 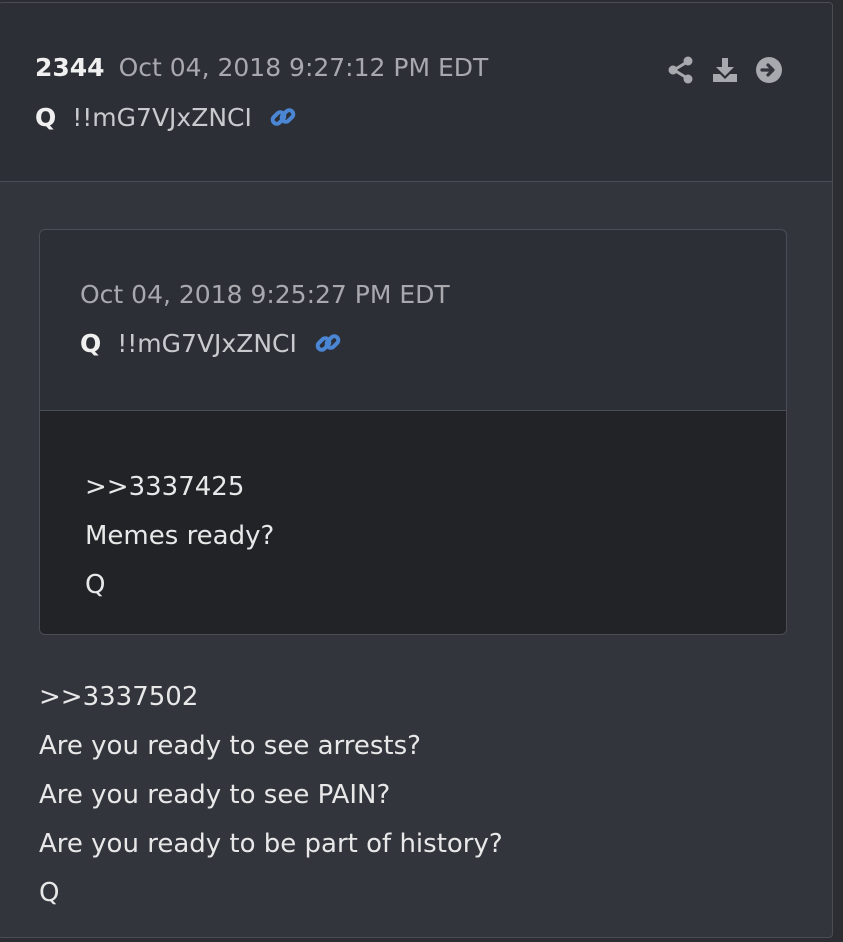 I want to click on quoted-author-name: Q, so click(x=91, y=343).